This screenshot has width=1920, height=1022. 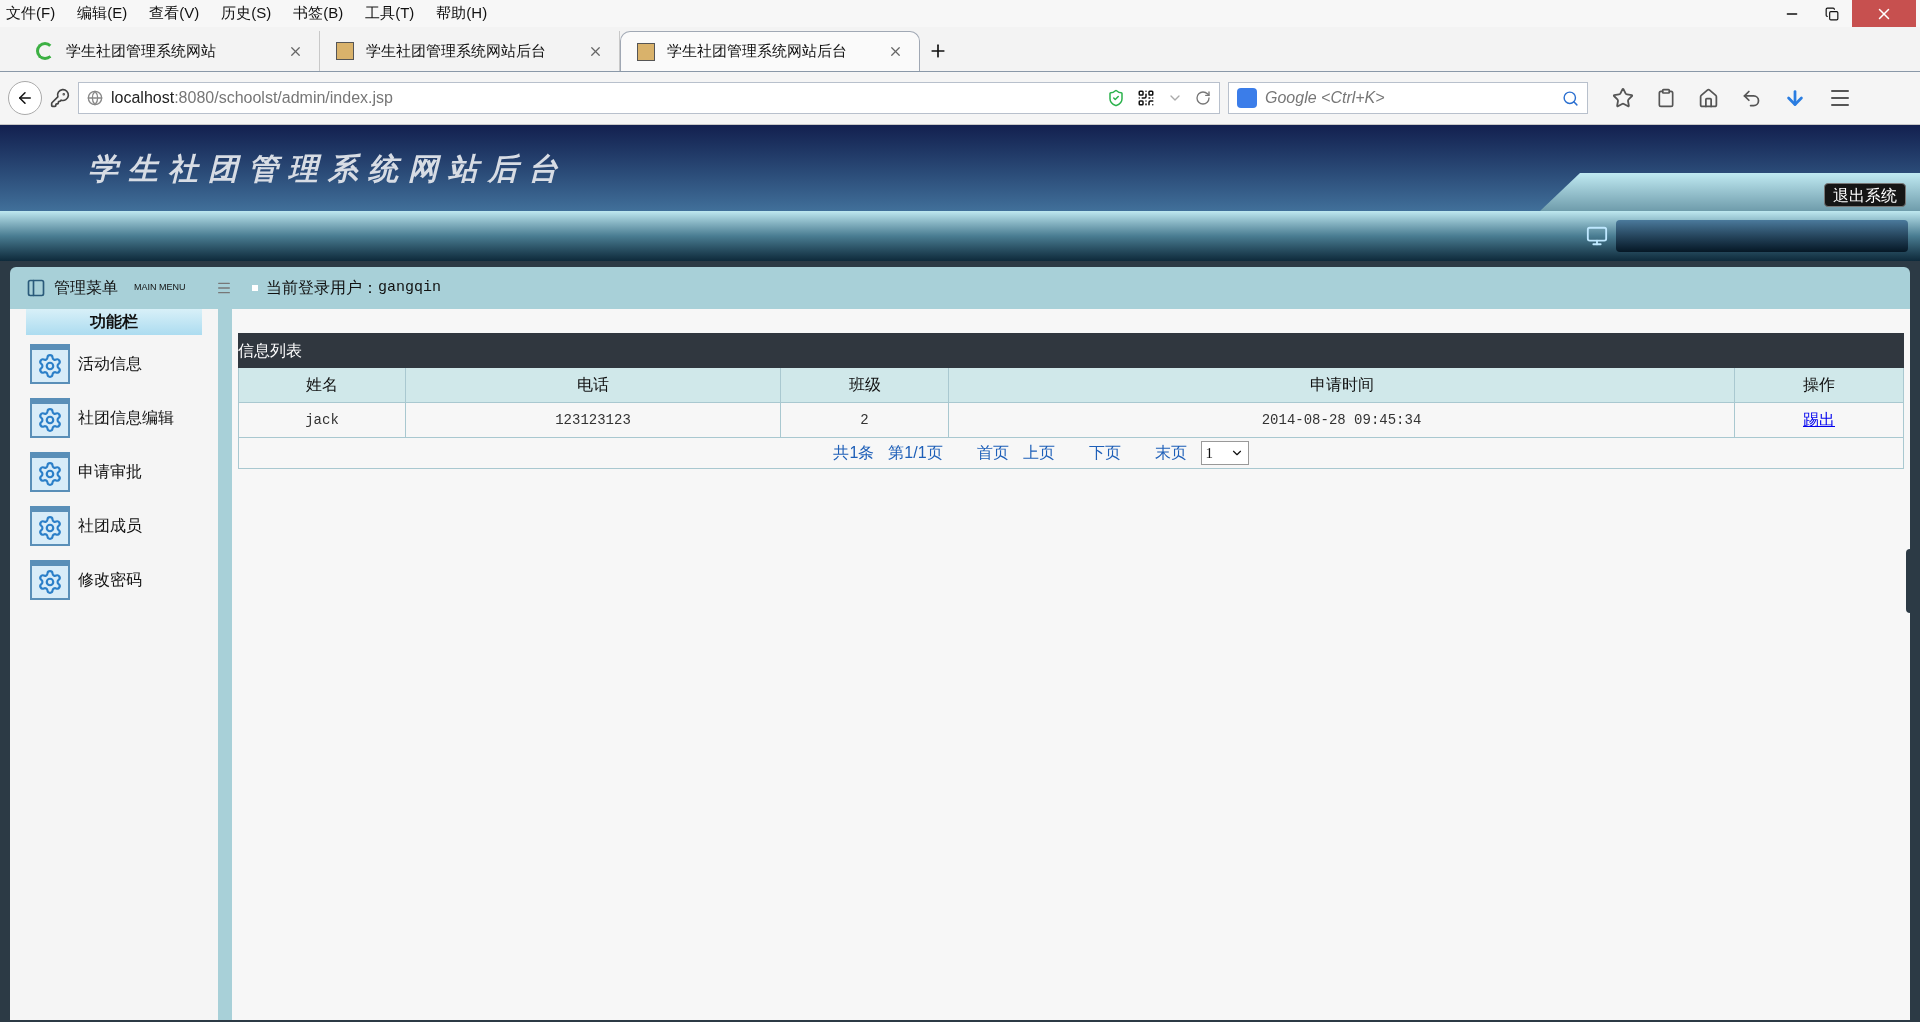 What do you see at coordinates (1038, 453) in the screenshot?
I see `pagination-link: 上页` at bounding box center [1038, 453].